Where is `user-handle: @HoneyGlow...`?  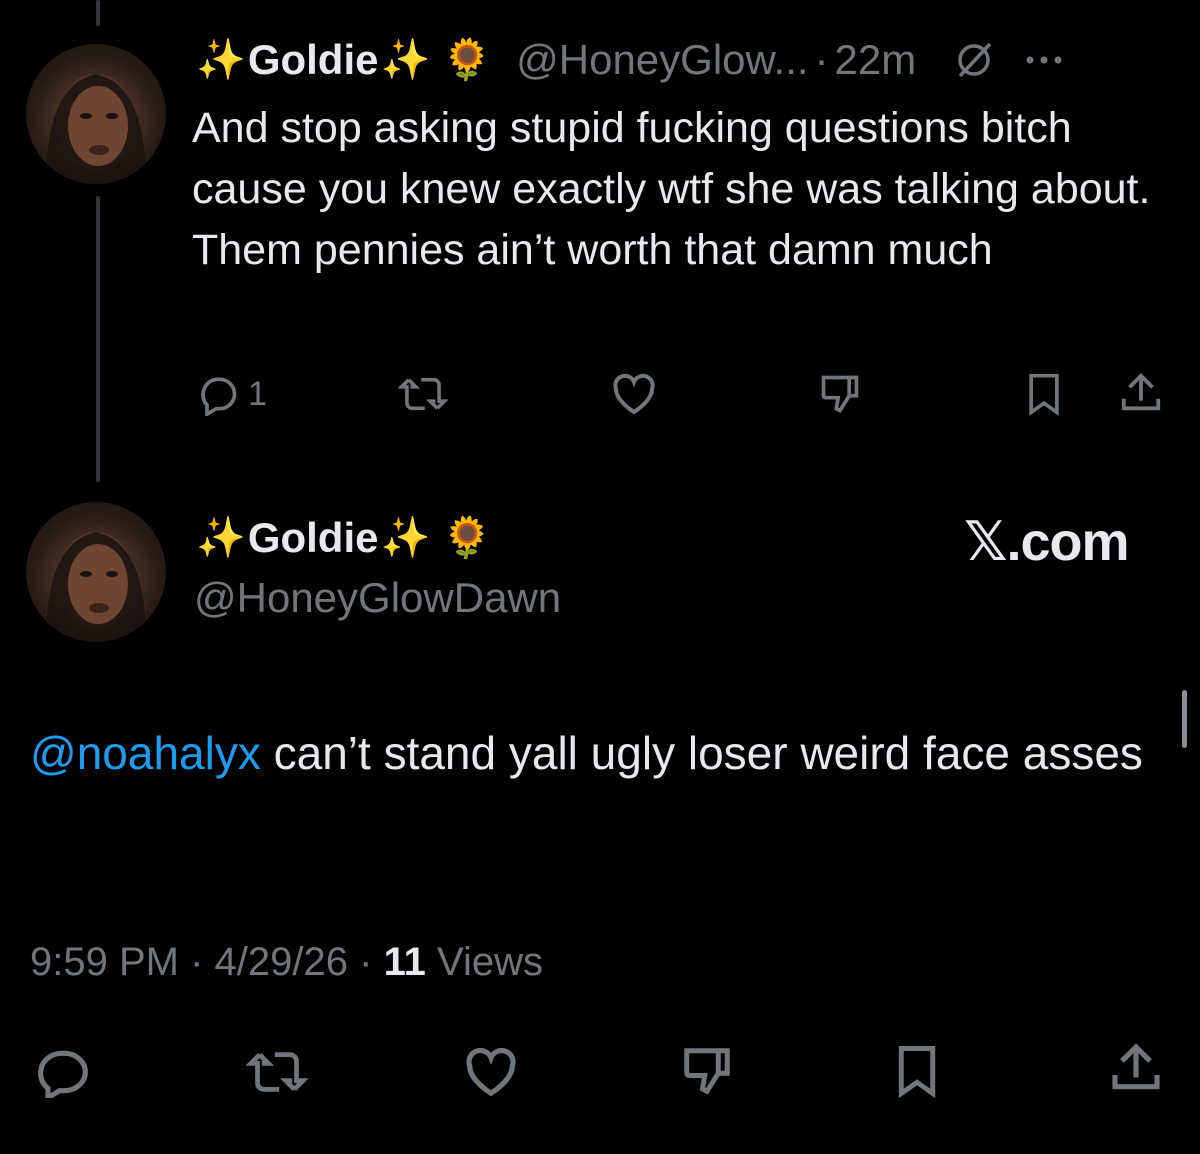
user-handle: @HoneyGlow... is located at coordinates (662, 60).